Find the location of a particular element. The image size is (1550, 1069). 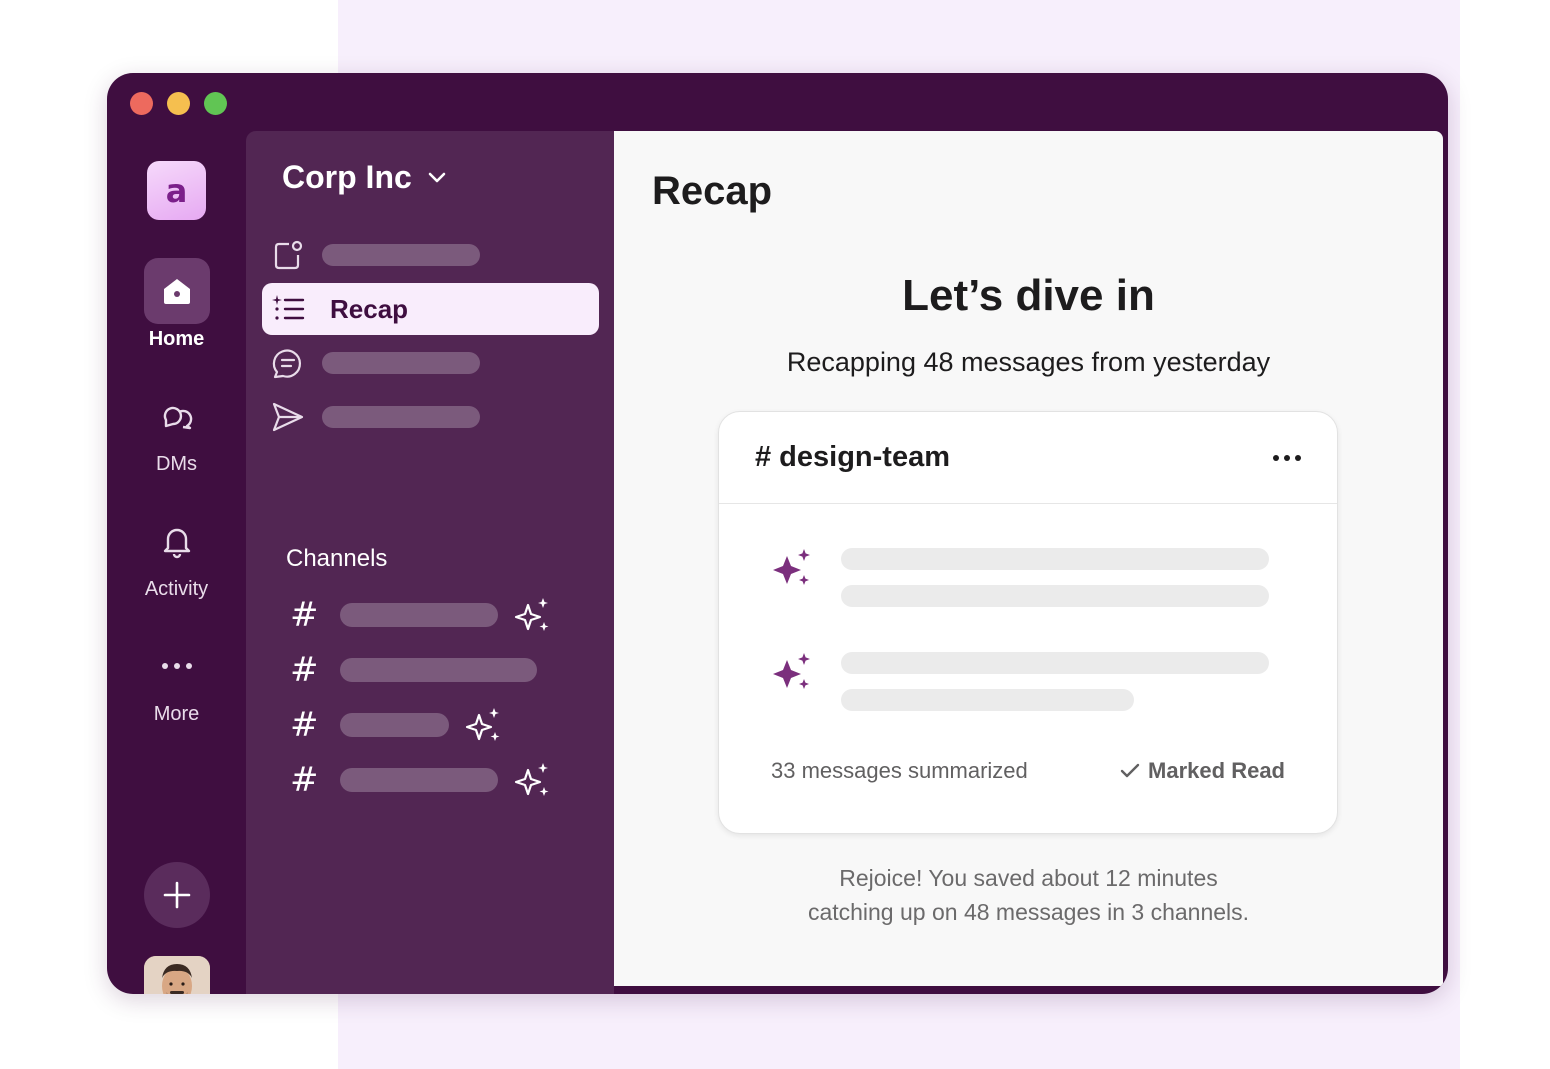

unreads-icon is located at coordinates (288, 255).